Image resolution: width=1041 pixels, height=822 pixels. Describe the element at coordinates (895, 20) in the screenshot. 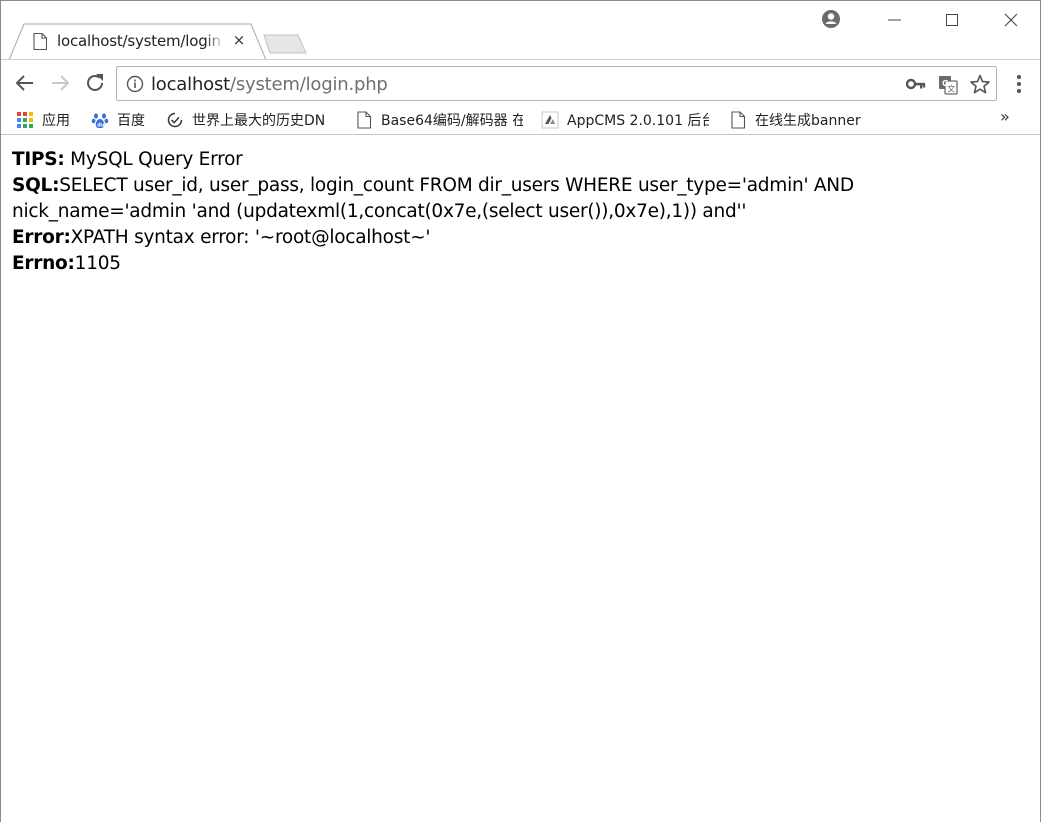

I see `minimize-icon` at that location.